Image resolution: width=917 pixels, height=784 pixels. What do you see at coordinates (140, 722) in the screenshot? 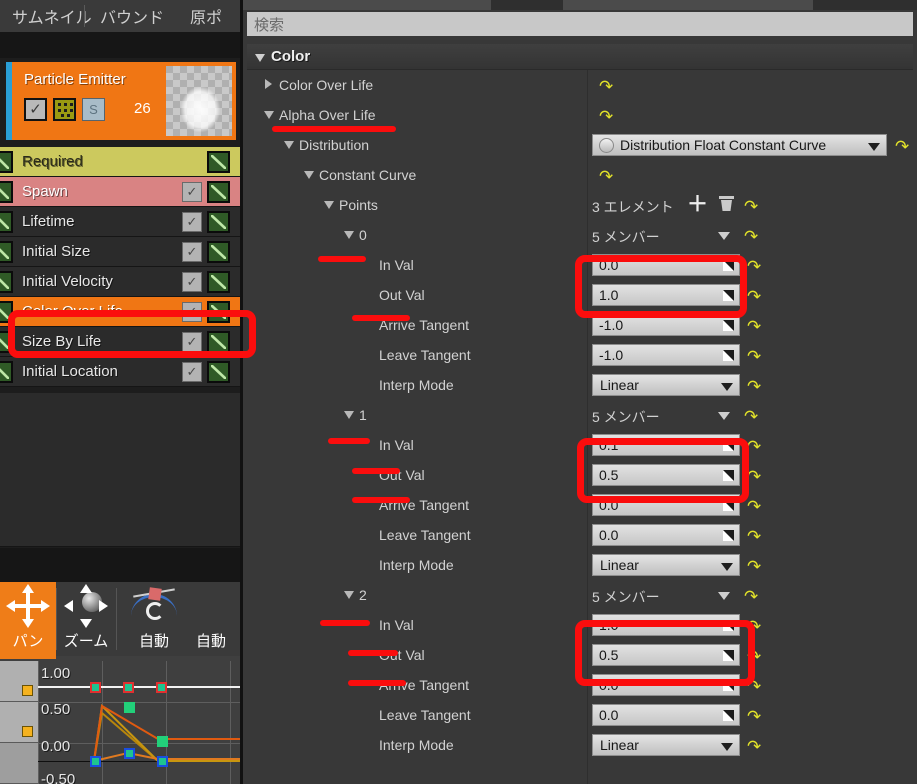
I see `curve-plot: 1.00 0.50 0.00 -0.50` at bounding box center [140, 722].